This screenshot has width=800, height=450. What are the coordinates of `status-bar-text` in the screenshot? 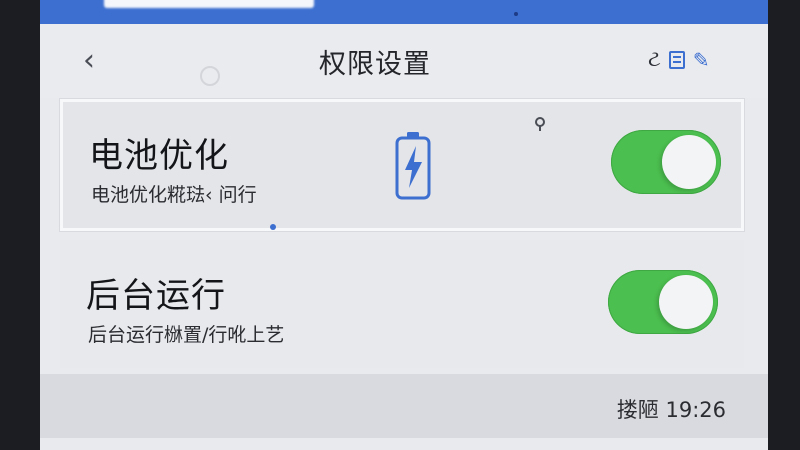 It's located at (209, 4).